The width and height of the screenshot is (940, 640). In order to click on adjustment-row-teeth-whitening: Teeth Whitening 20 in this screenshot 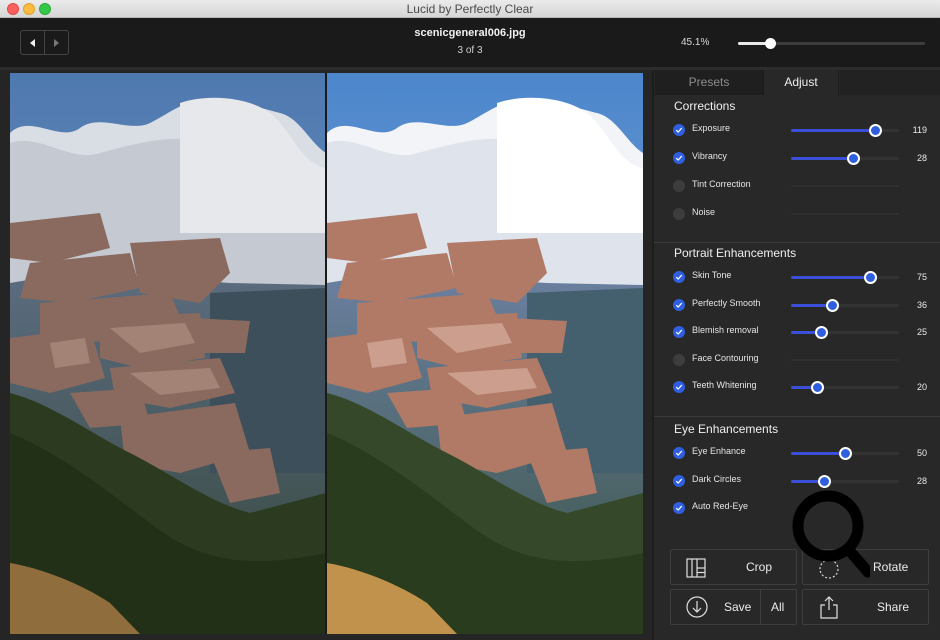, I will do `click(797, 387)`.